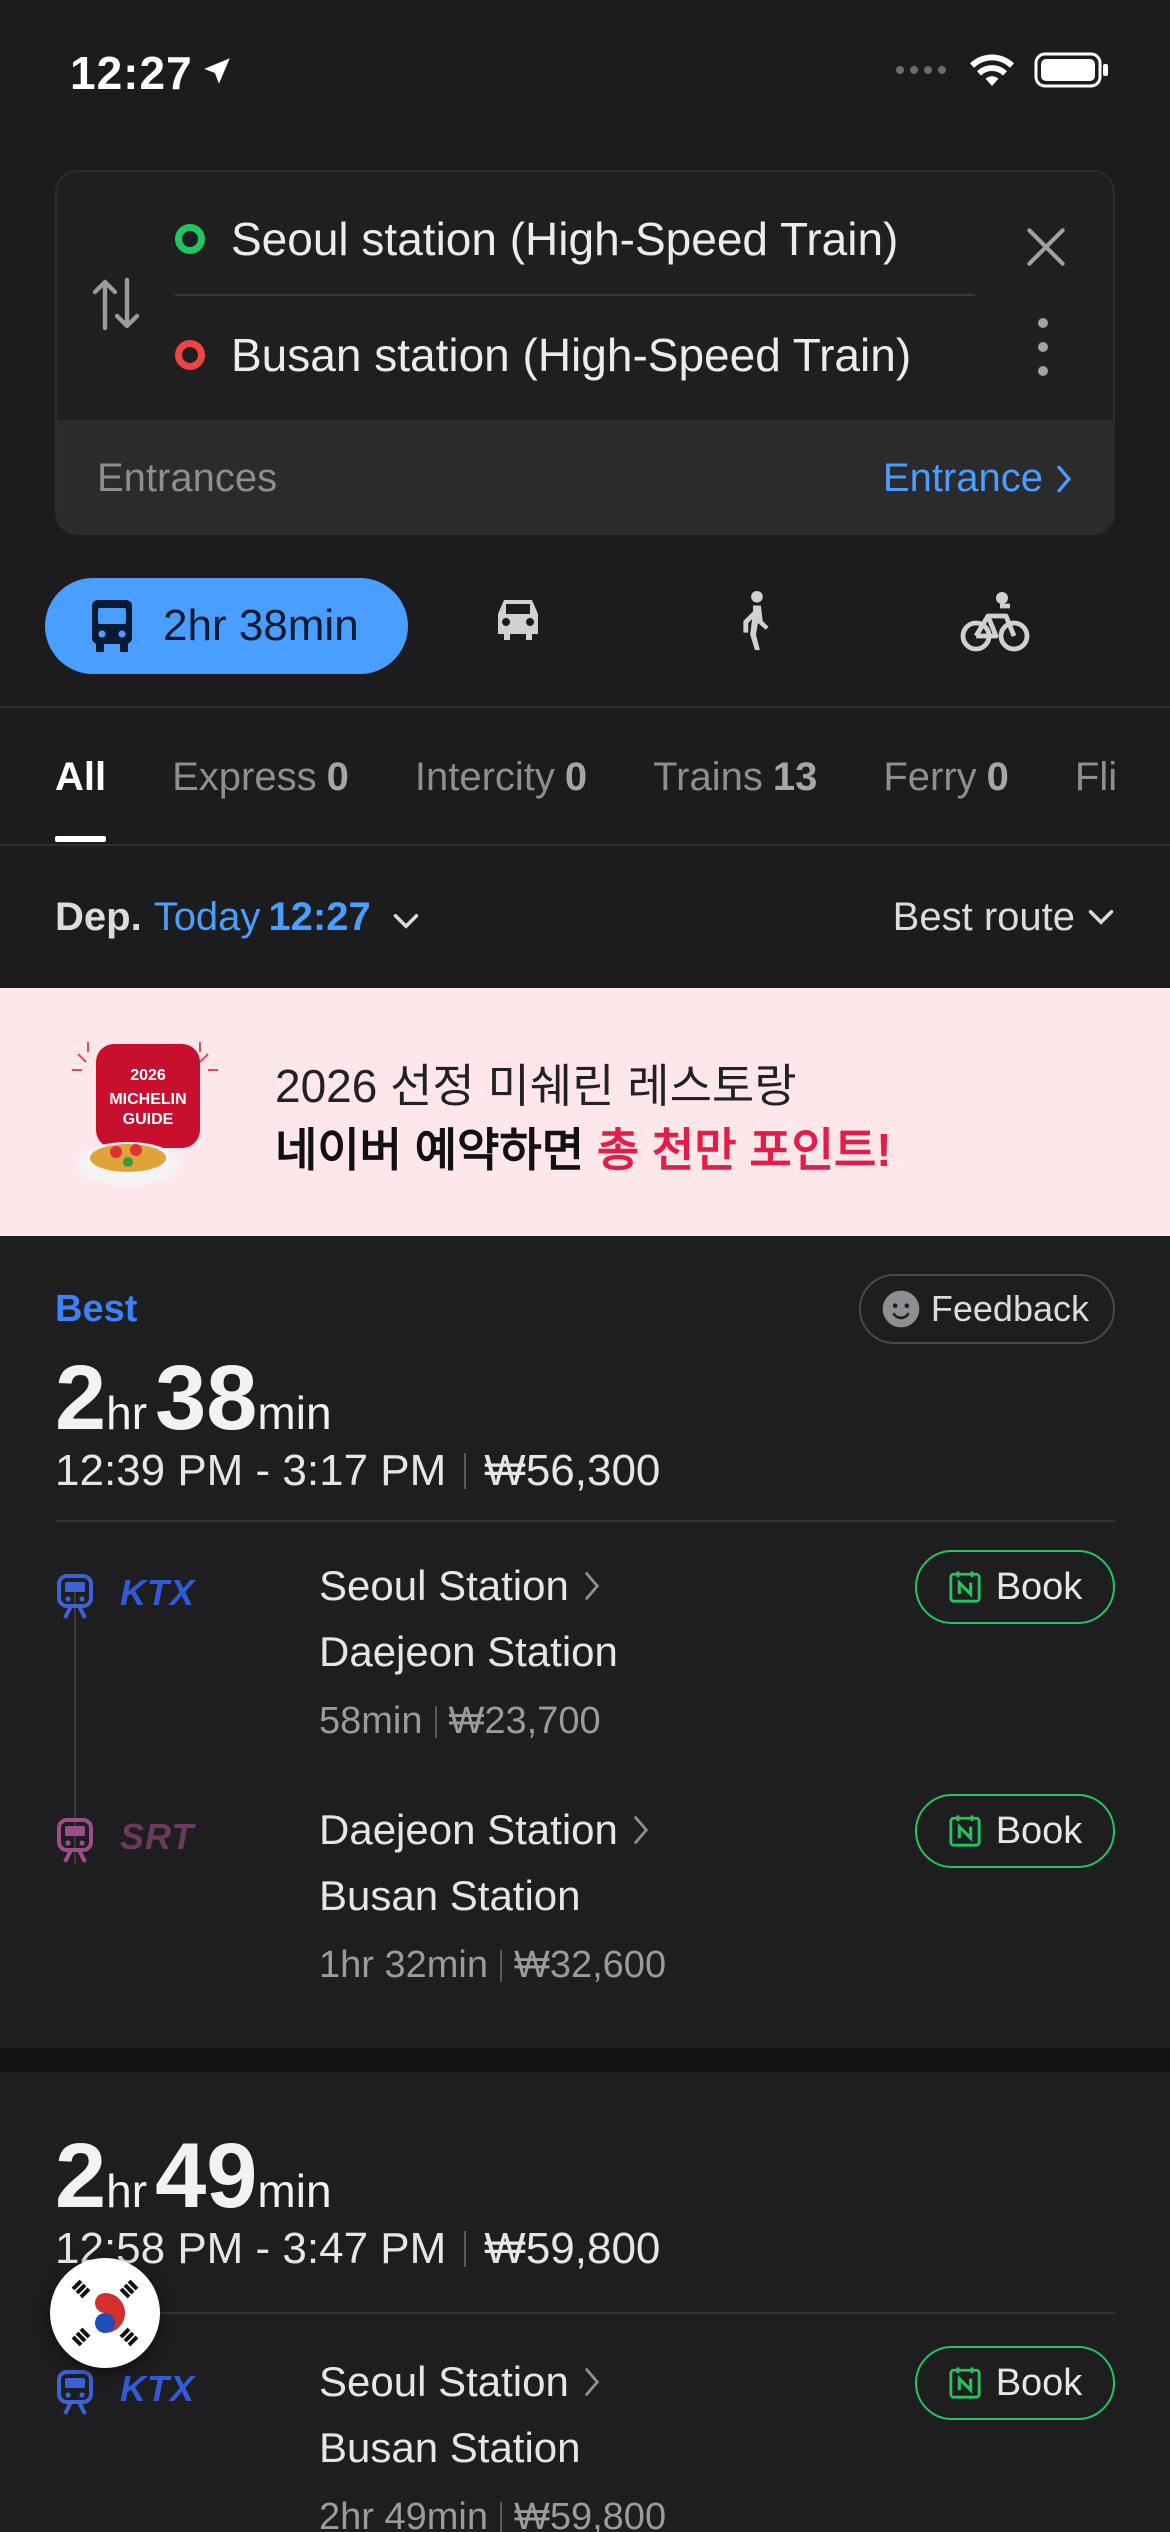  I want to click on tab-express: Express 0, so click(260, 777).